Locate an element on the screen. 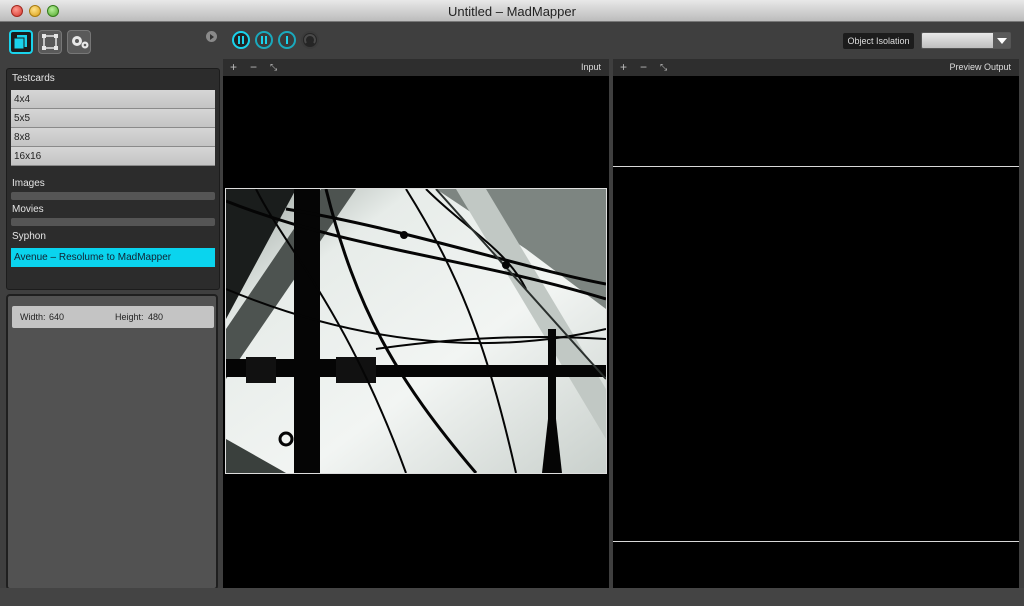 The image size is (1024, 606). syphon-header: Syphon is located at coordinates (29, 236).